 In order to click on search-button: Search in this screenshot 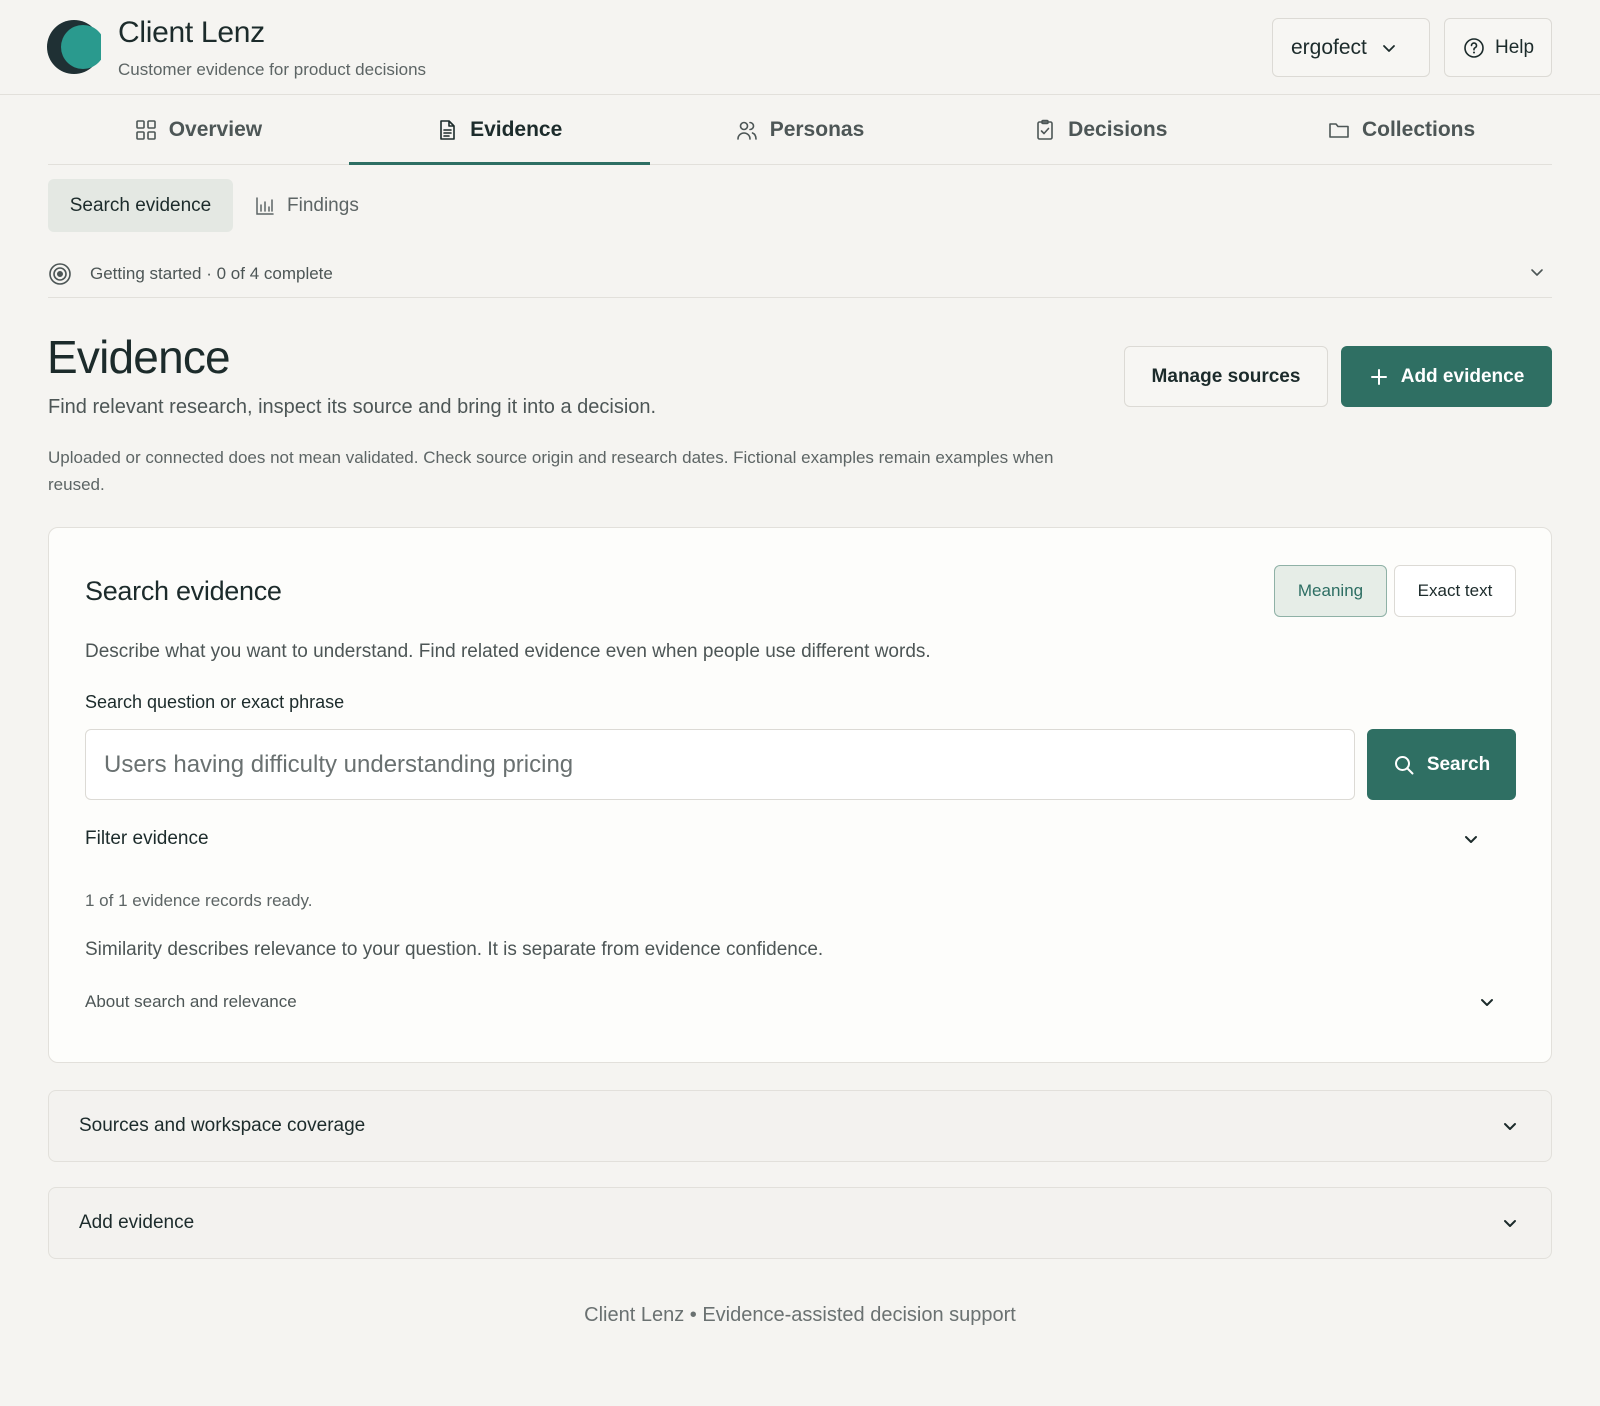, I will do `click(1441, 764)`.